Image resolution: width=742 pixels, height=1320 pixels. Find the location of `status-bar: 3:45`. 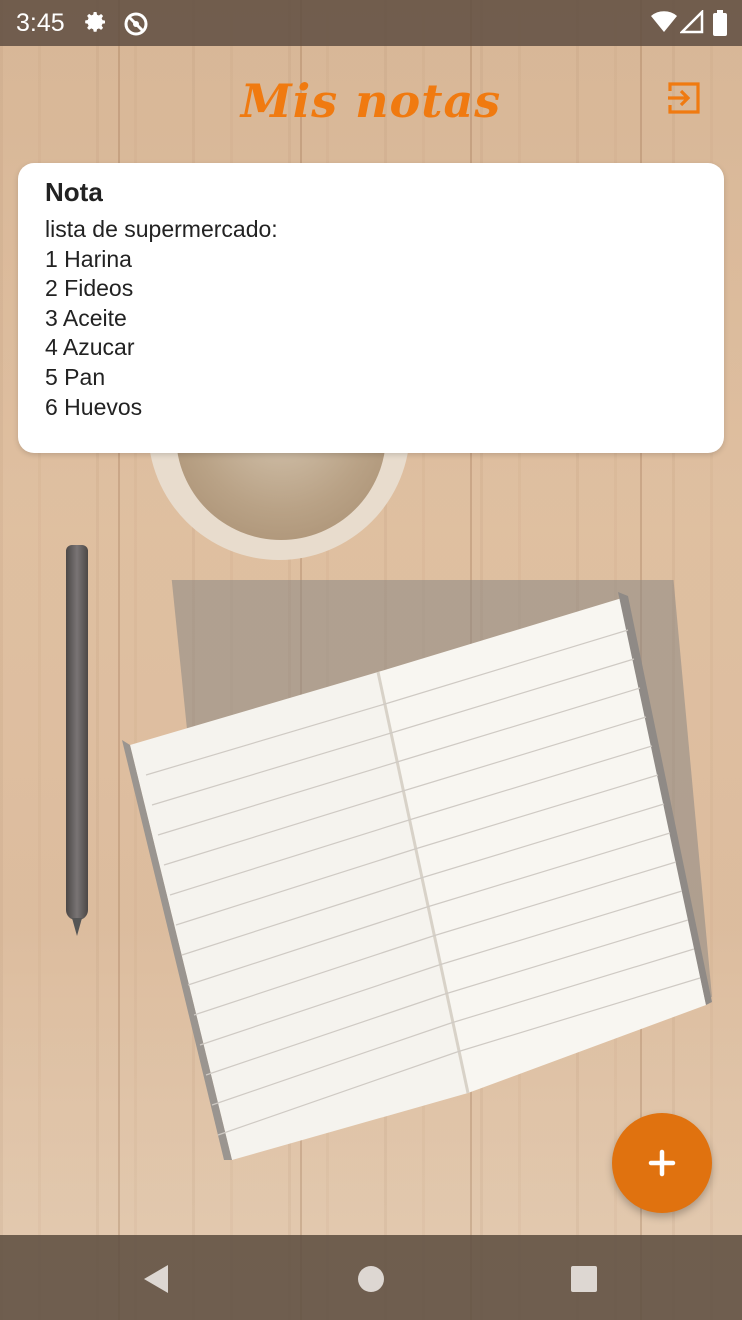

status-bar: 3:45 is located at coordinates (371, 23).